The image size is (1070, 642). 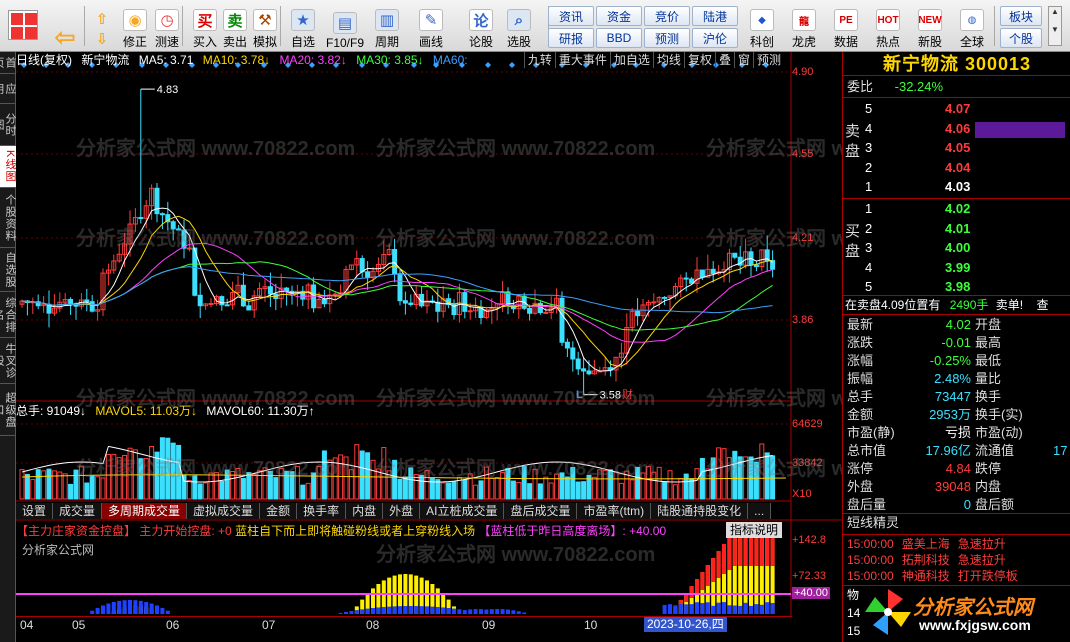 What do you see at coordinates (571, 16) in the screenshot?
I see `quick-0-0-button: 资讯` at bounding box center [571, 16].